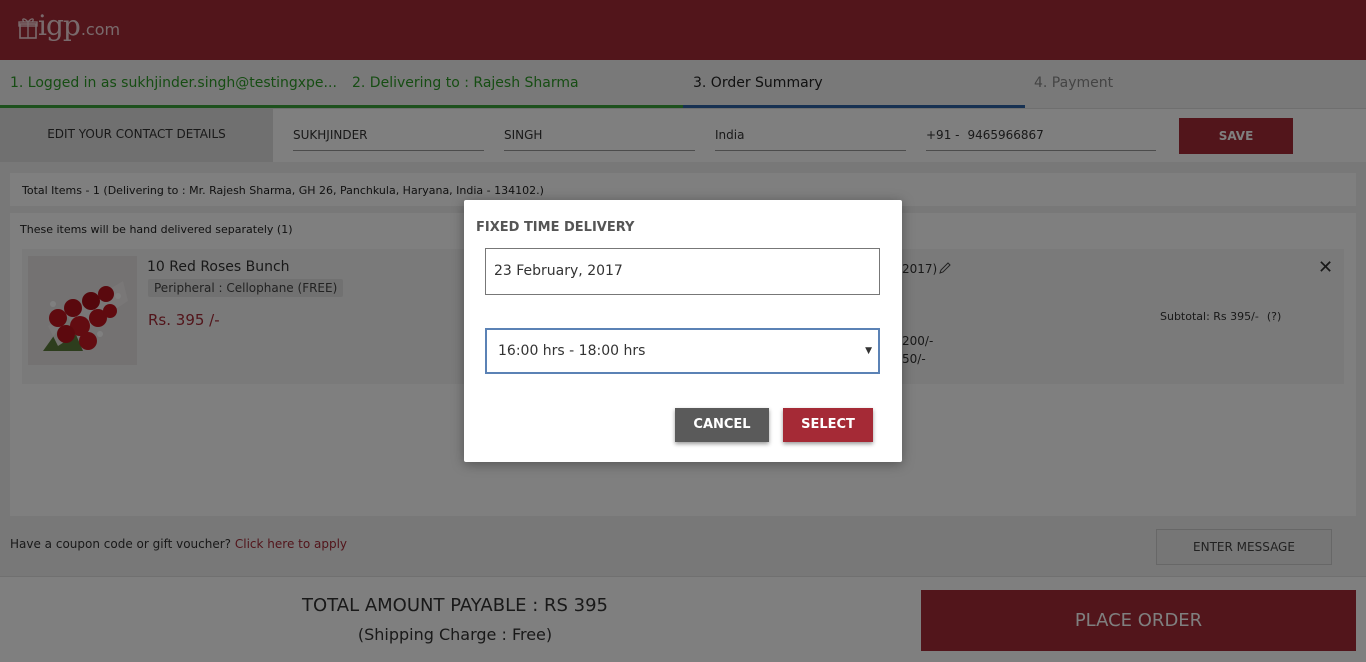  What do you see at coordinates (555, 227) in the screenshot?
I see `dialog-title: FIXED TIME DELIVERY` at bounding box center [555, 227].